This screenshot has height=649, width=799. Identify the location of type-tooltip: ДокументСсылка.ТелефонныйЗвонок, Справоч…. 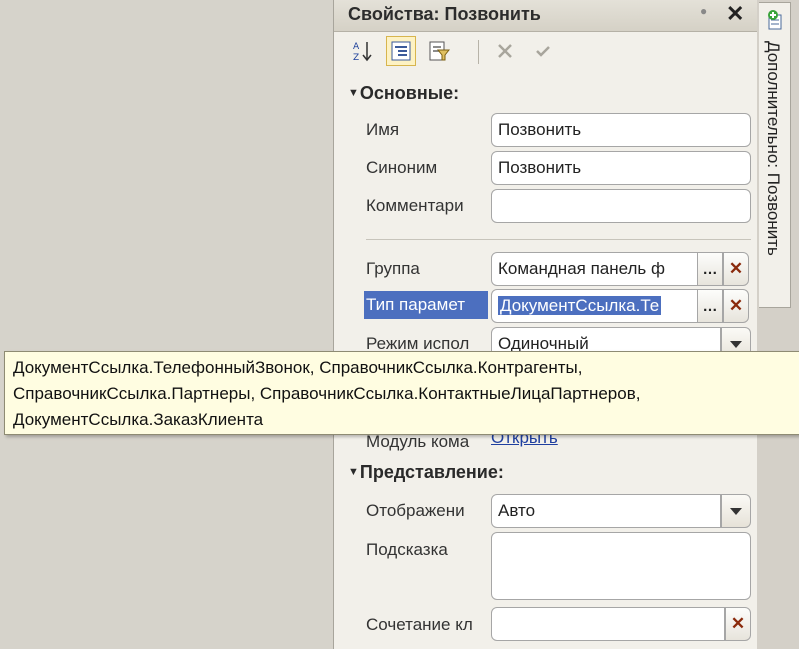
(401, 393).